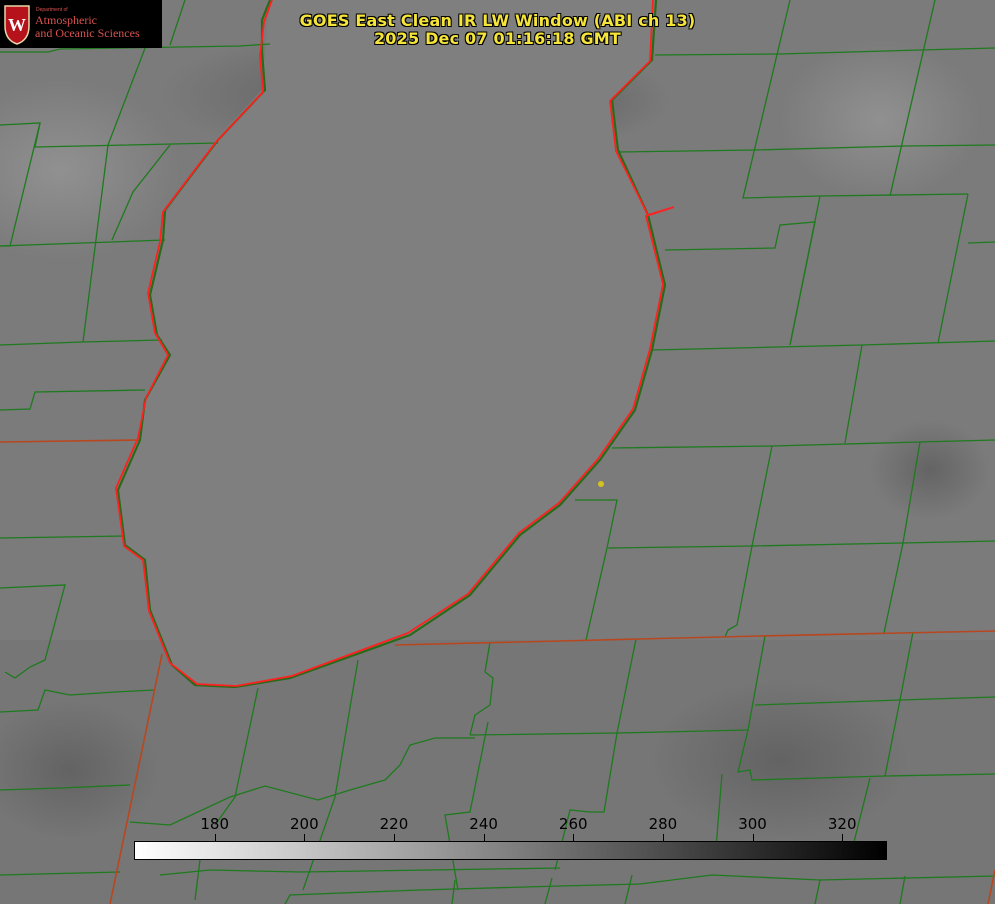 Image resolution: width=995 pixels, height=904 pixels. Describe the element at coordinates (930, 470) in the screenshot. I see `cloud-dark-east` at that location.